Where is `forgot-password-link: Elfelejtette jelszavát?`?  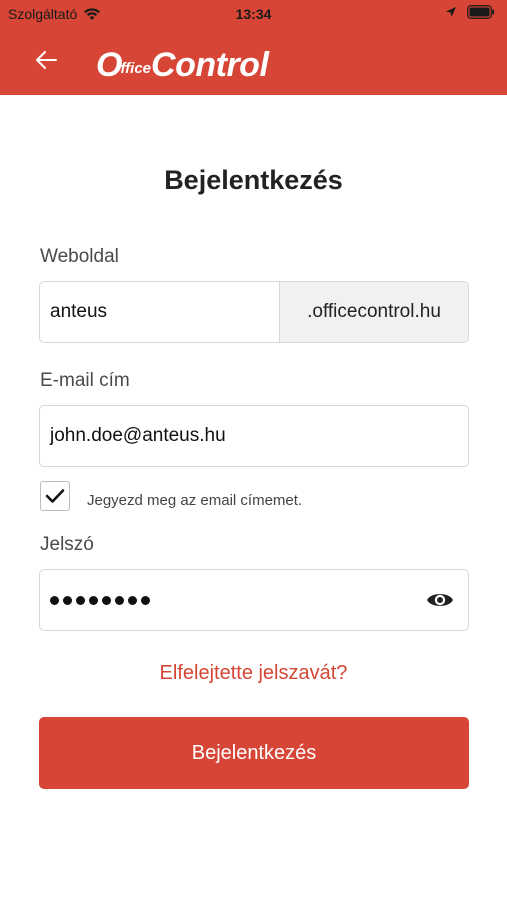
forgot-password-link: Elfelejtette jelszavát? is located at coordinates (253, 673).